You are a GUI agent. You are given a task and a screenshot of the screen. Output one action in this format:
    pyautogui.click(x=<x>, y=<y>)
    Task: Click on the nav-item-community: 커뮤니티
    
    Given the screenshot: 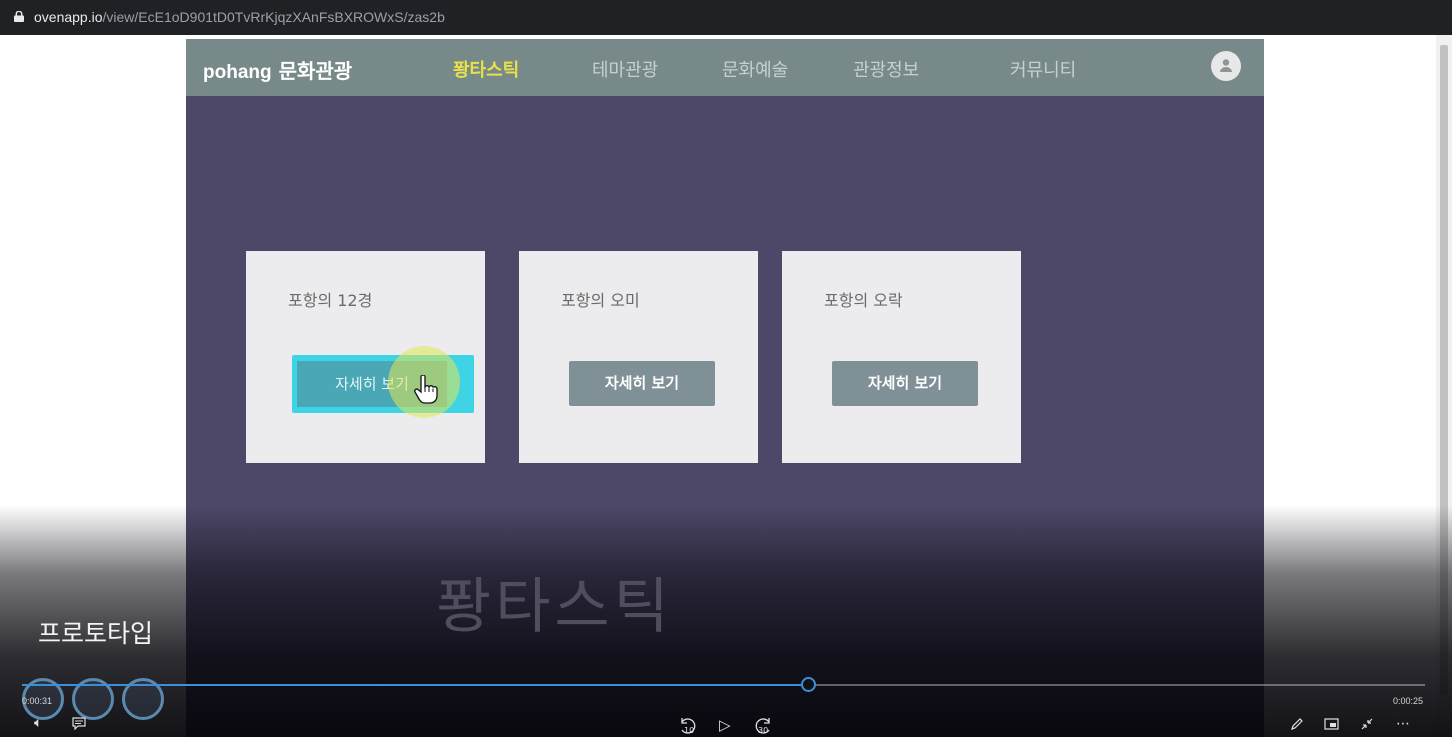 What is the action you would take?
    pyautogui.click(x=1043, y=69)
    